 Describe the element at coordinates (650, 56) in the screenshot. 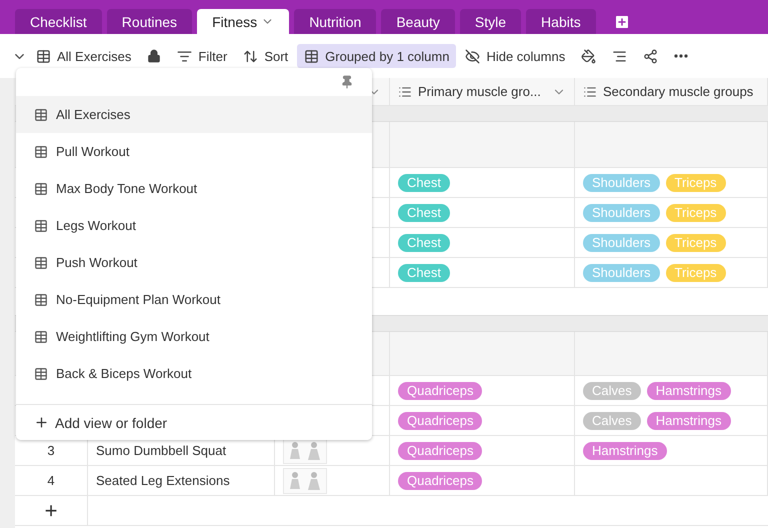

I see `share-icon` at that location.